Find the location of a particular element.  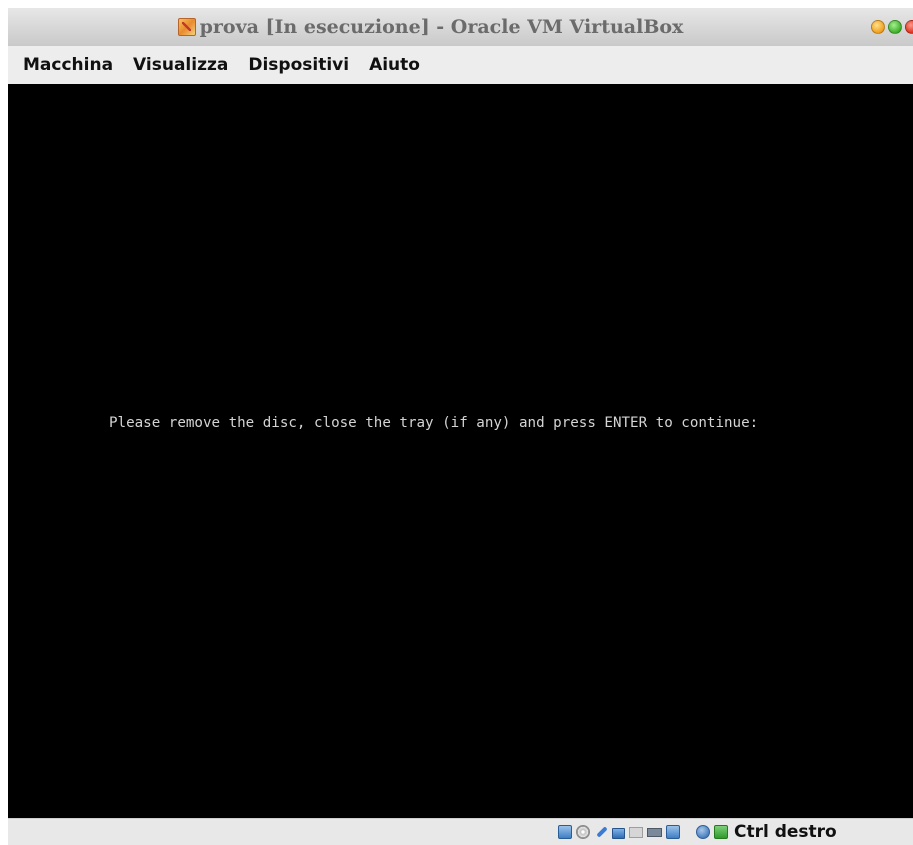

network-icon is located at coordinates (618, 833).